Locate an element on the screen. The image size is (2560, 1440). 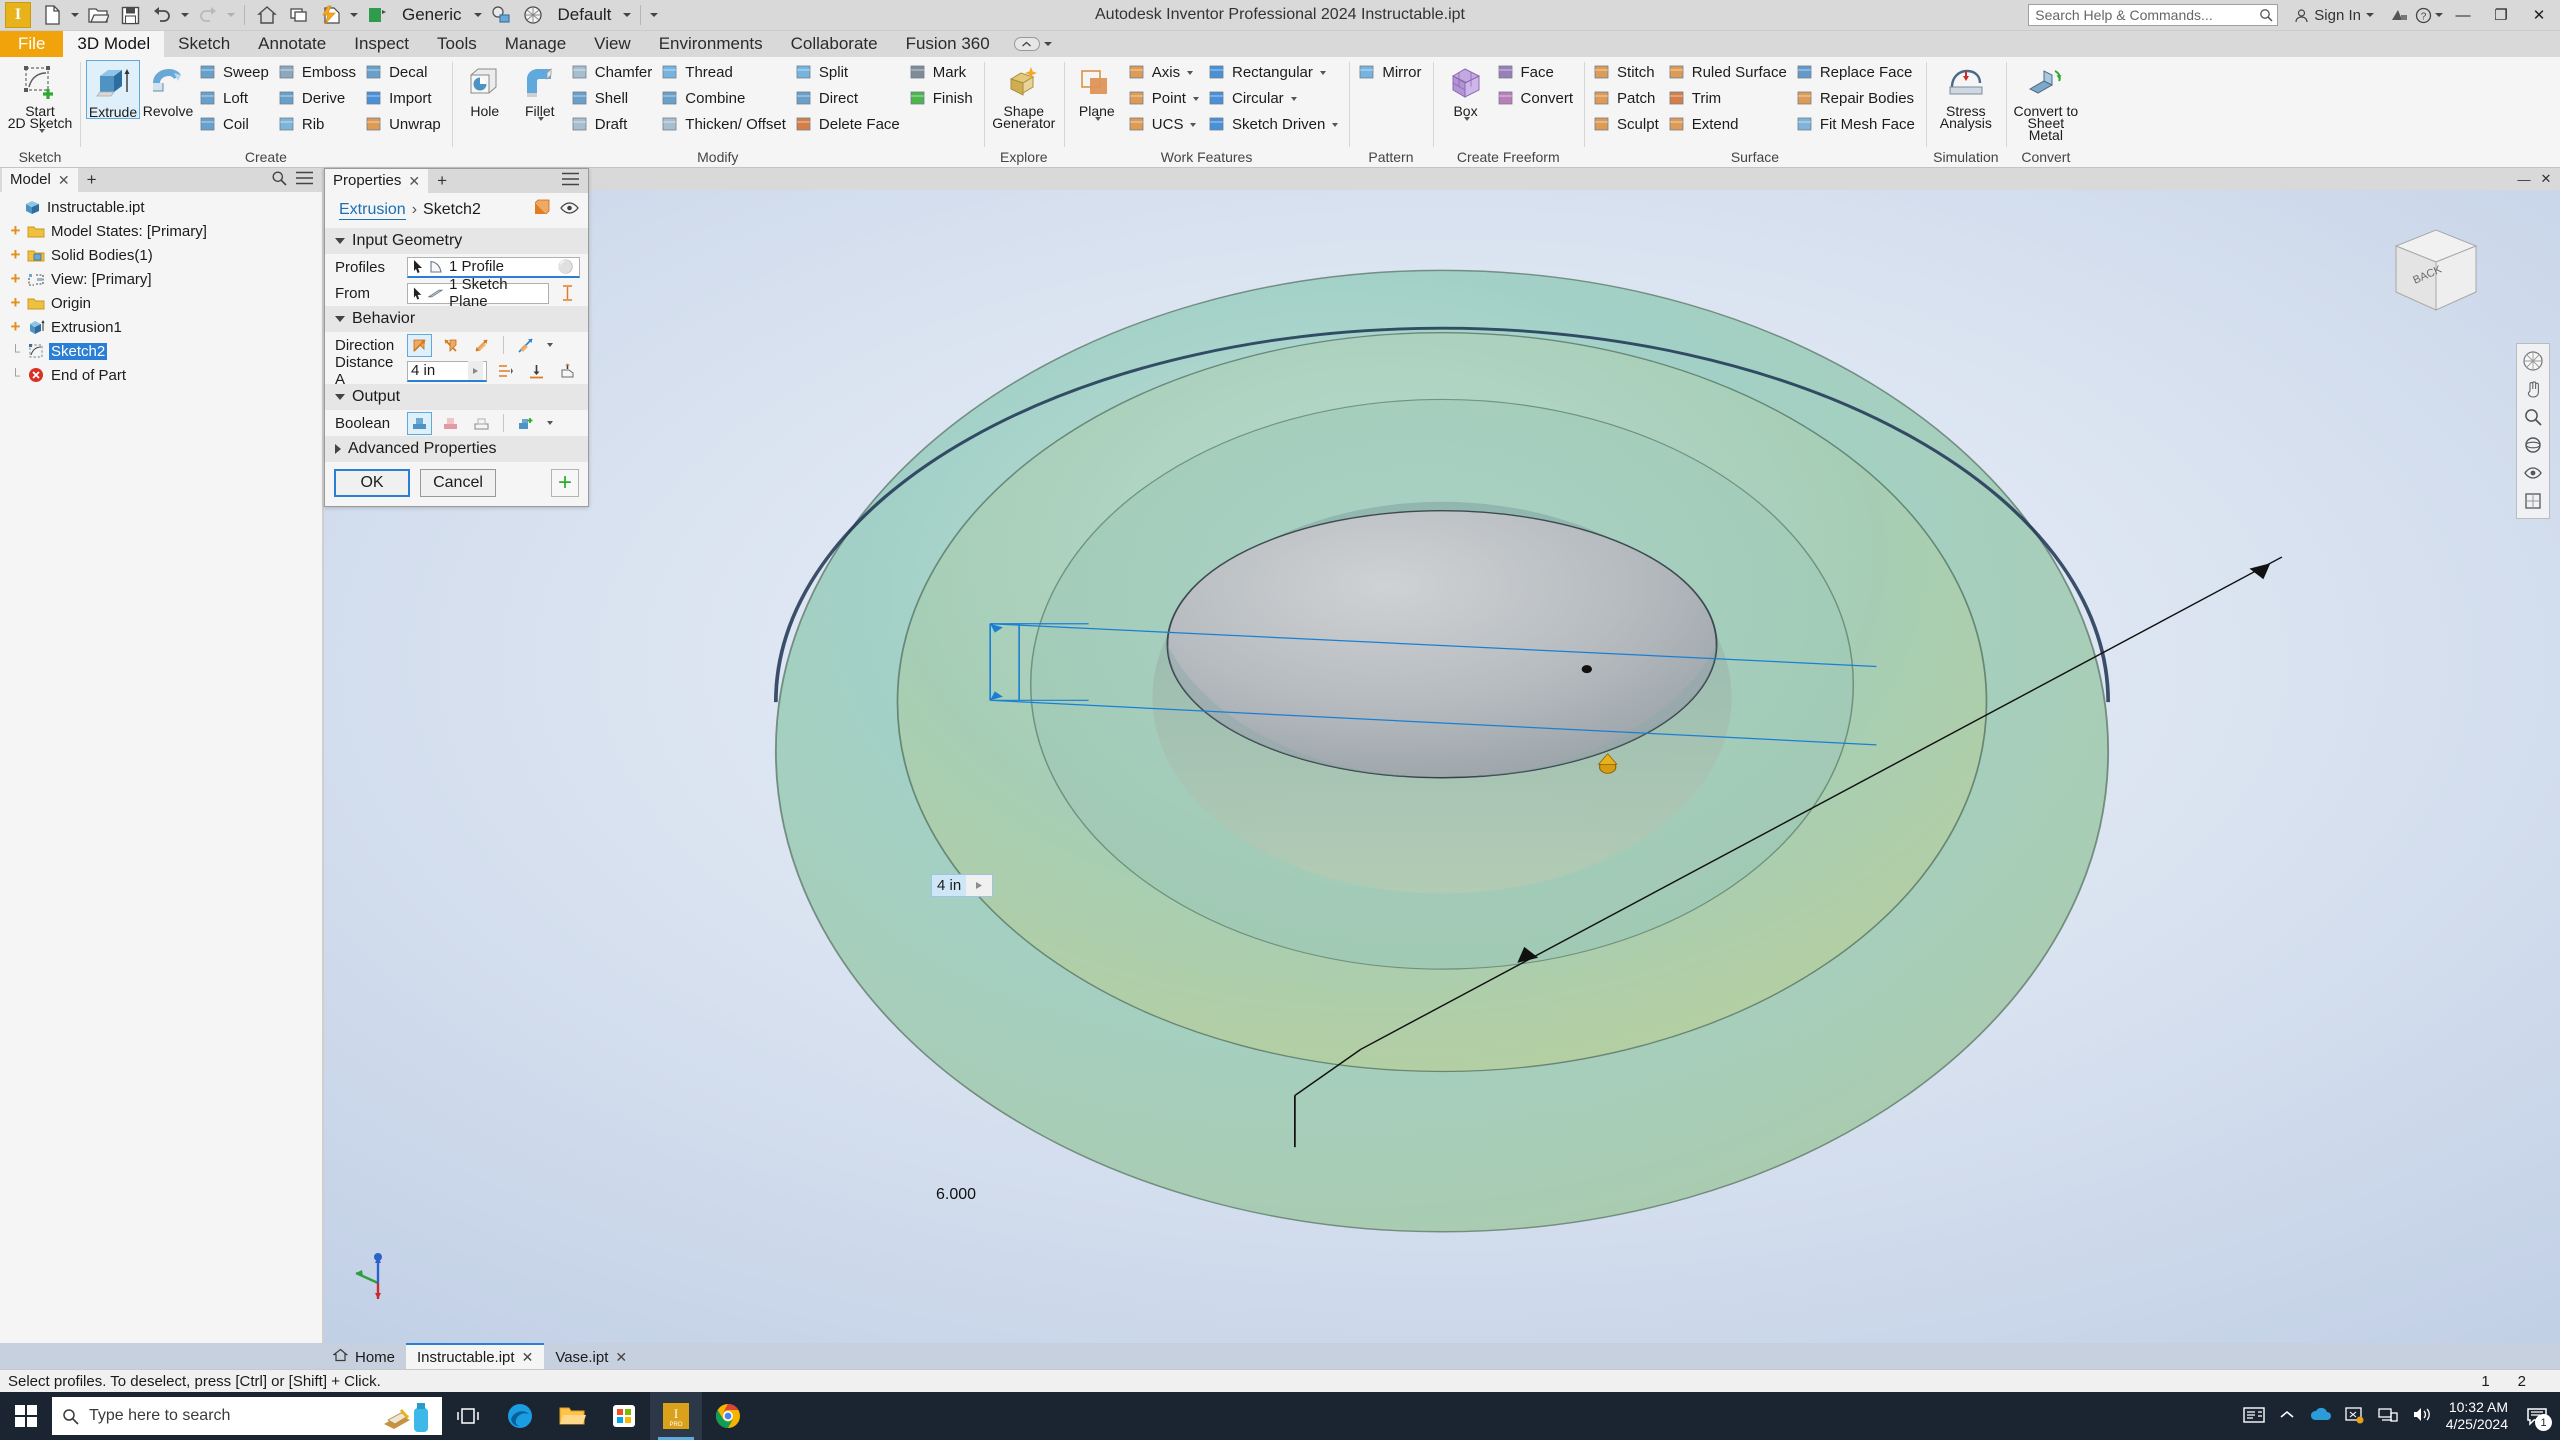
ribbon-button-plane: Plane is located at coordinates (1097, 90).